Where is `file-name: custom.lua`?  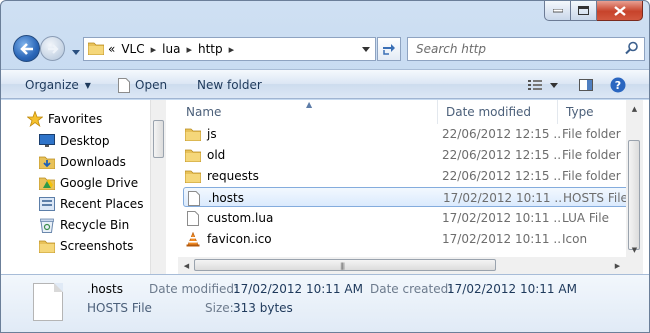
file-name: custom.lua is located at coordinates (240, 218).